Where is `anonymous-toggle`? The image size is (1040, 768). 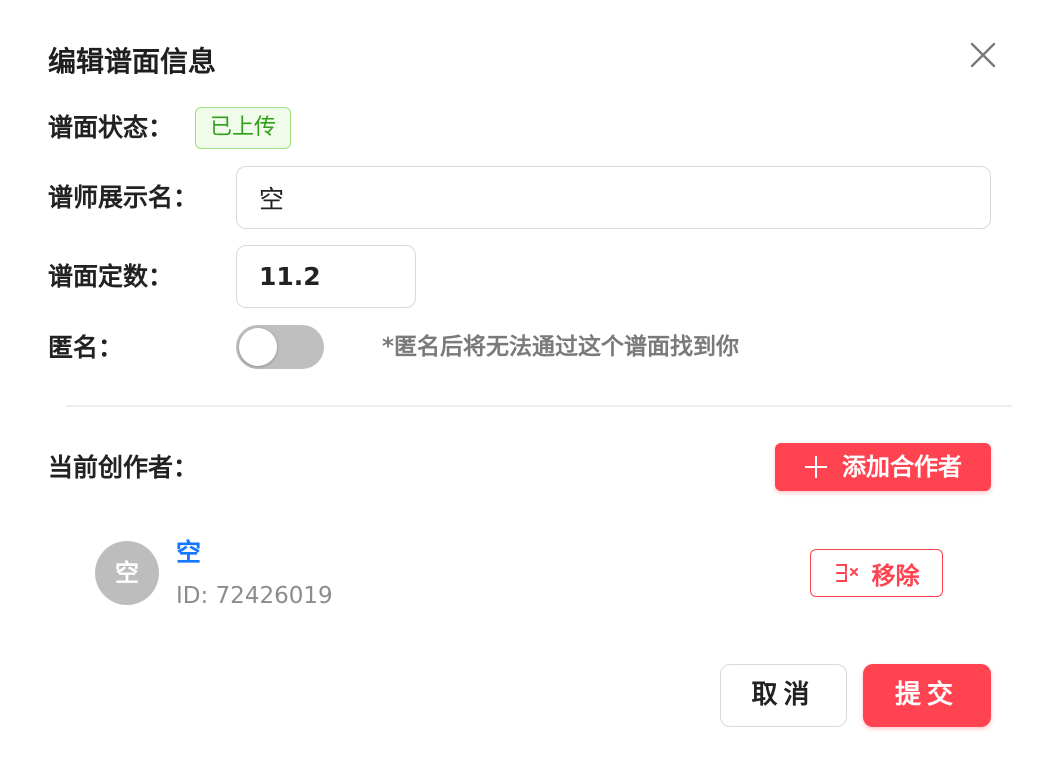
anonymous-toggle is located at coordinates (280, 347).